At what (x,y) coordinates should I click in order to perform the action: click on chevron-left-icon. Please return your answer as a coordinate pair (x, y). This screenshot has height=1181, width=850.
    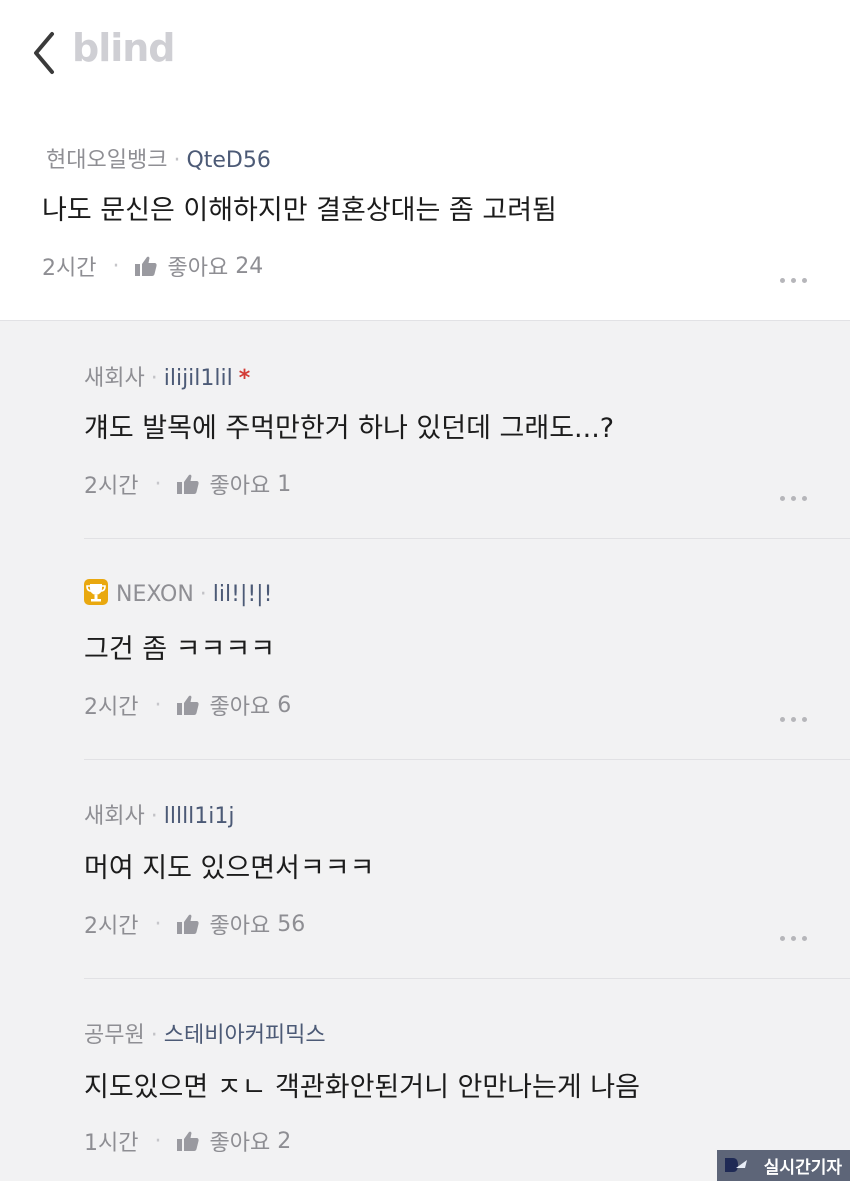
    Looking at the image, I should click on (45, 53).